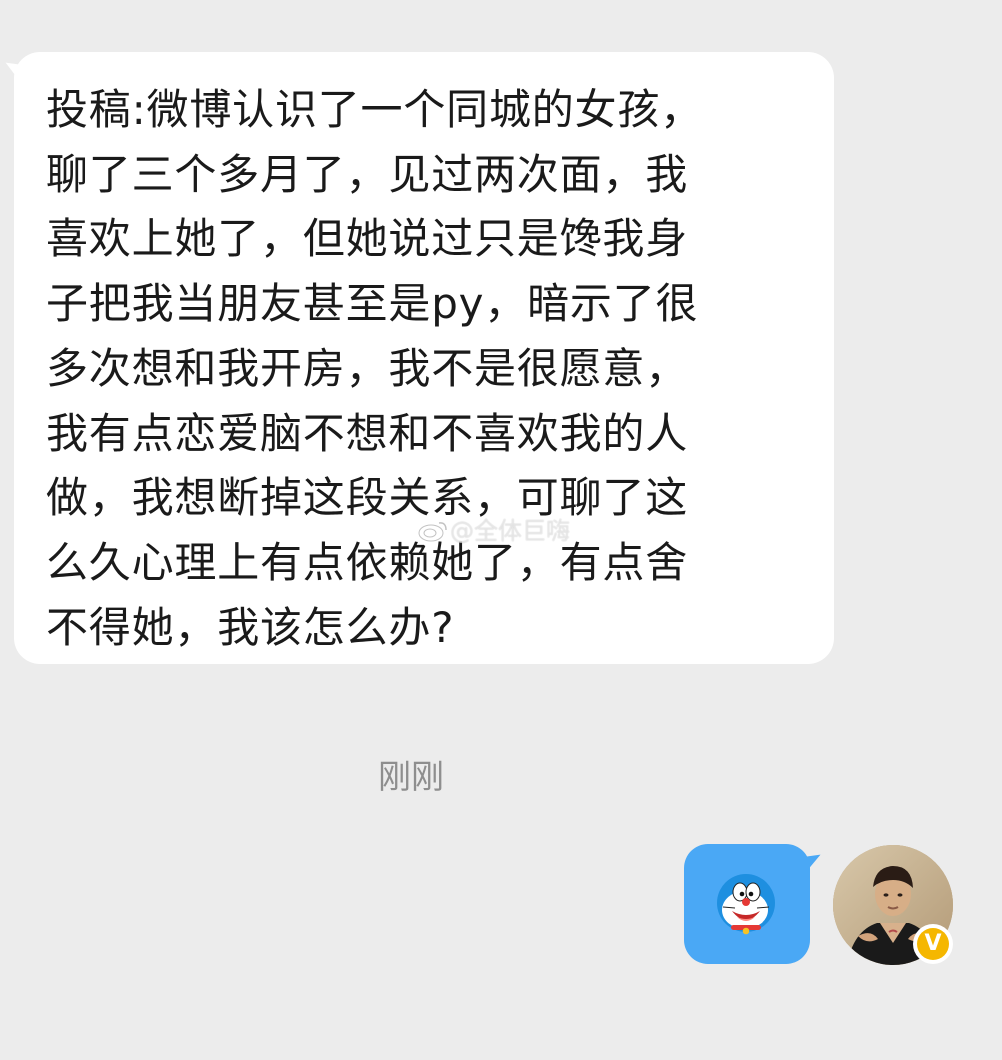 The image size is (1002, 1060). I want to click on verified-badge: V, so click(933, 944).